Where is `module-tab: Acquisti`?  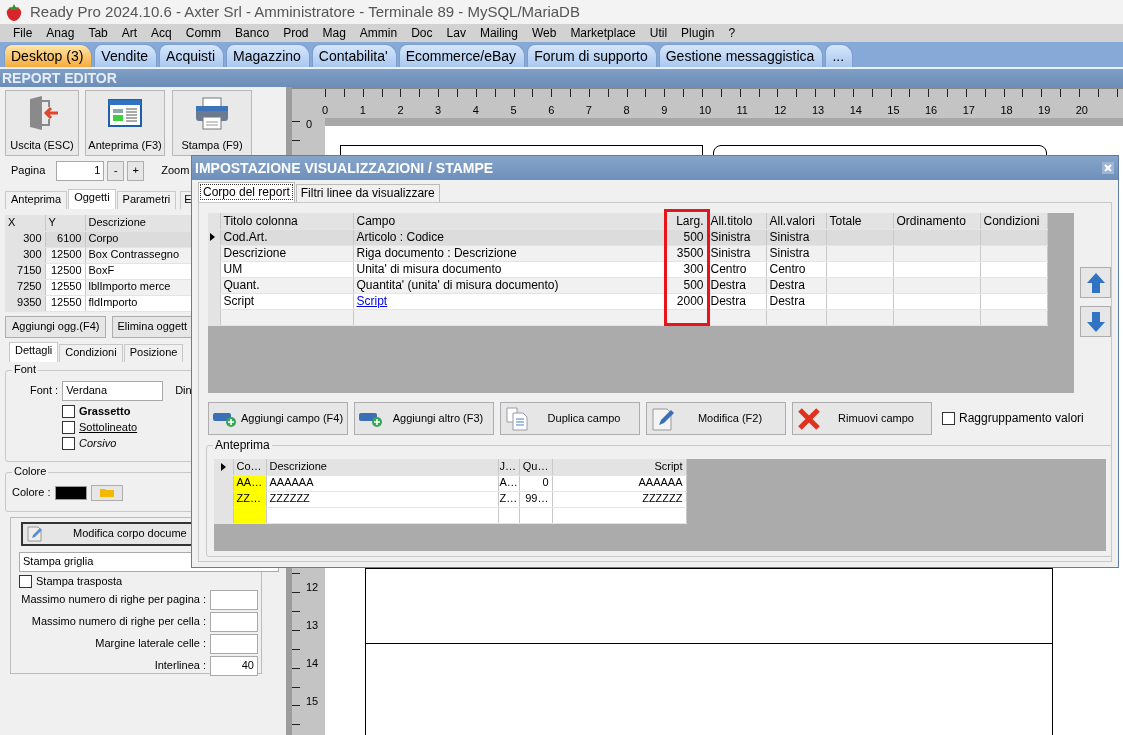
module-tab: Acquisti is located at coordinates (192, 55).